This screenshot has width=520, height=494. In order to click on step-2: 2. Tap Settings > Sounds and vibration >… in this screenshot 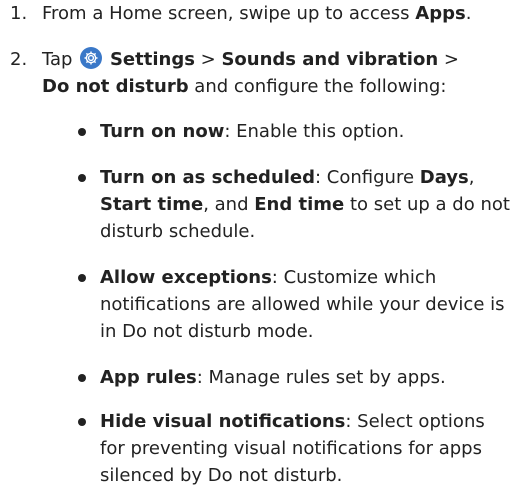, I will do `click(256, 75)`.